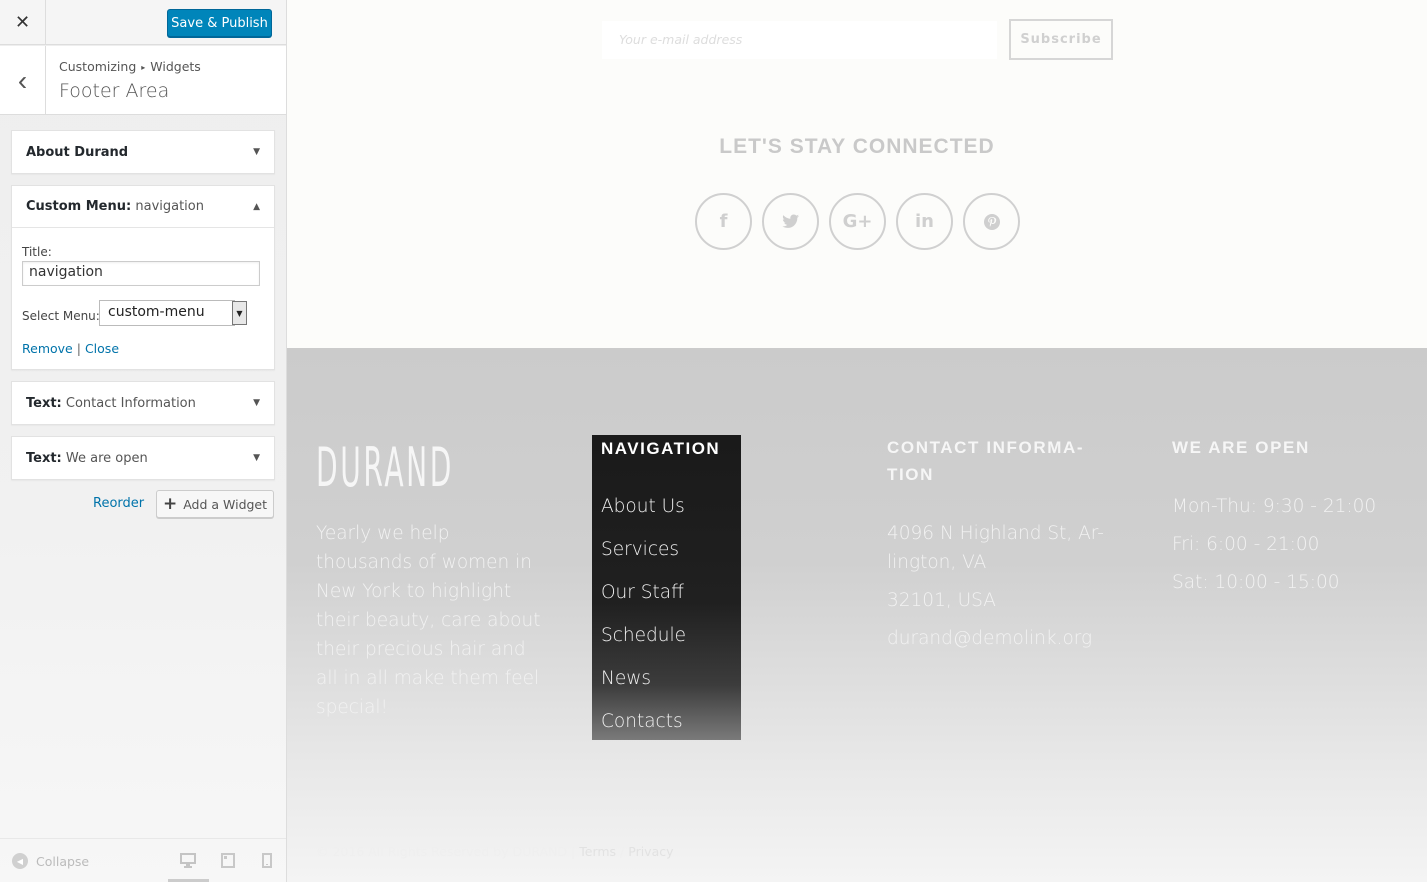 This screenshot has height=882, width=1427. What do you see at coordinates (167, 313) in the screenshot?
I see `menu-select: custom-menu` at bounding box center [167, 313].